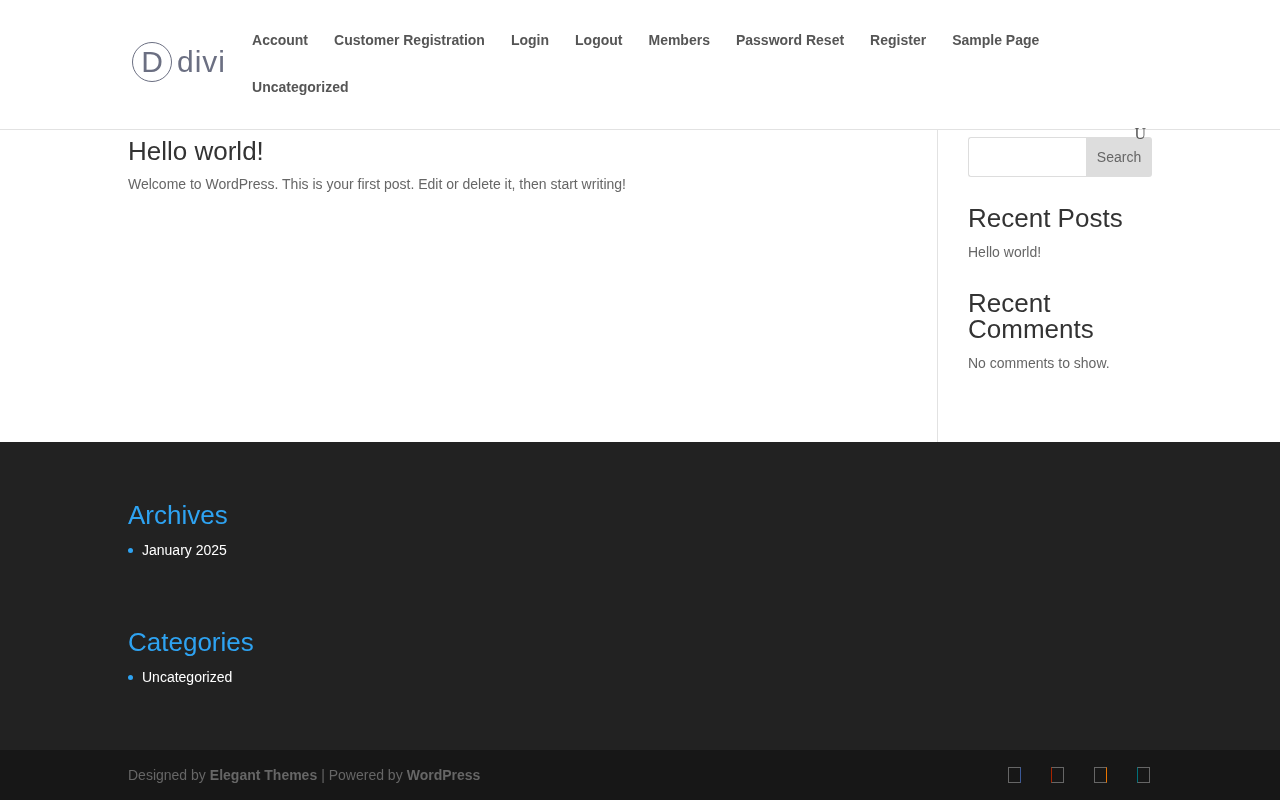  What do you see at coordinates (1039, 363) in the screenshot?
I see `widget-item: No comments to show.` at bounding box center [1039, 363].